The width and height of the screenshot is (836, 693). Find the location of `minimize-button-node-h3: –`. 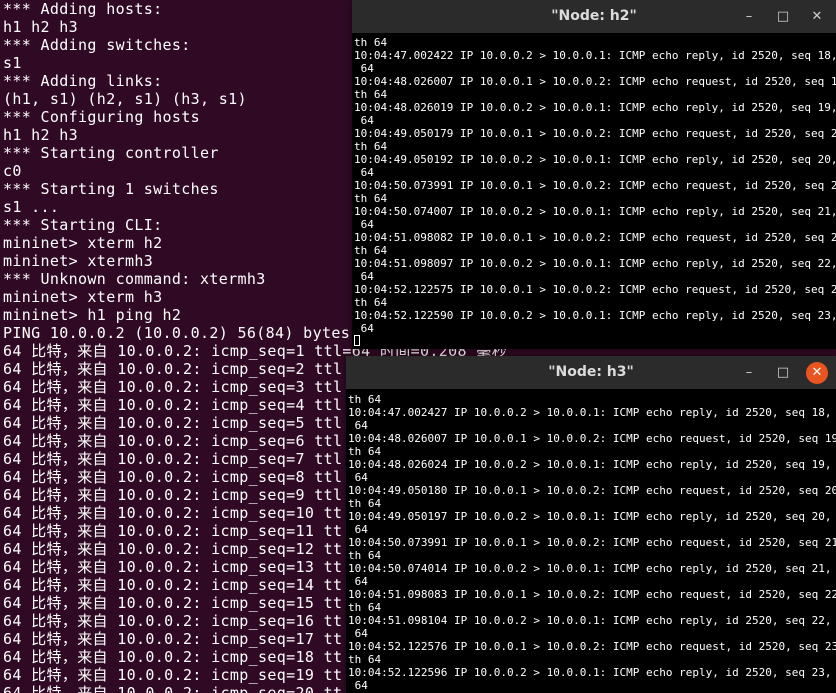

minimize-button-node-h3: – is located at coordinates (749, 373).